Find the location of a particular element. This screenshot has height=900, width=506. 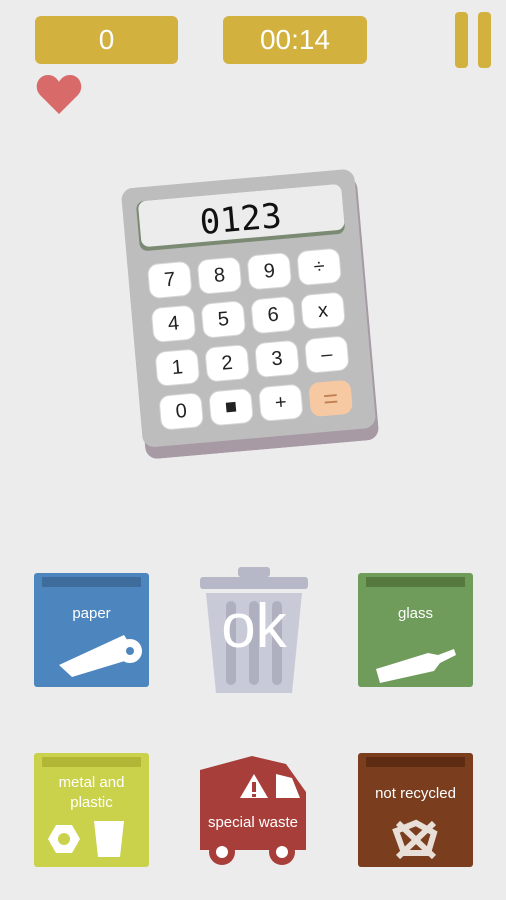

paper-label: paper is located at coordinates (91, 613).